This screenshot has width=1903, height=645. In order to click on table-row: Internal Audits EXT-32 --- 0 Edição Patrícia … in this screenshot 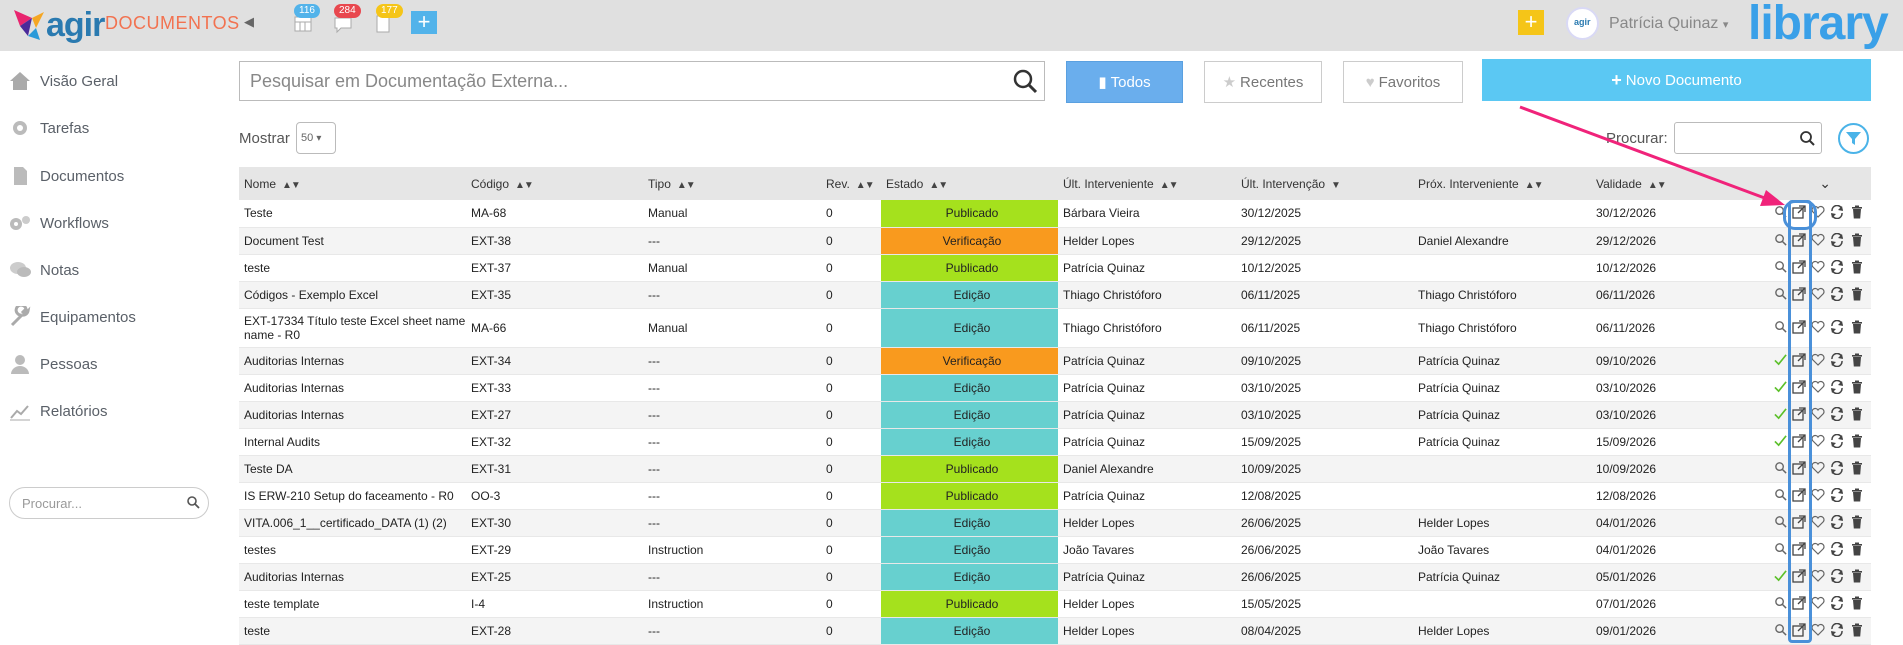, I will do `click(1055, 442)`.